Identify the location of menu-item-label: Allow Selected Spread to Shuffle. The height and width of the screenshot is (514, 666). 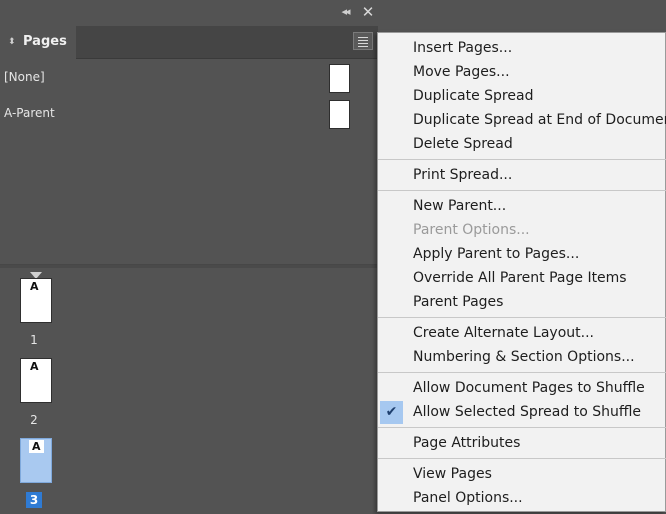
(527, 412).